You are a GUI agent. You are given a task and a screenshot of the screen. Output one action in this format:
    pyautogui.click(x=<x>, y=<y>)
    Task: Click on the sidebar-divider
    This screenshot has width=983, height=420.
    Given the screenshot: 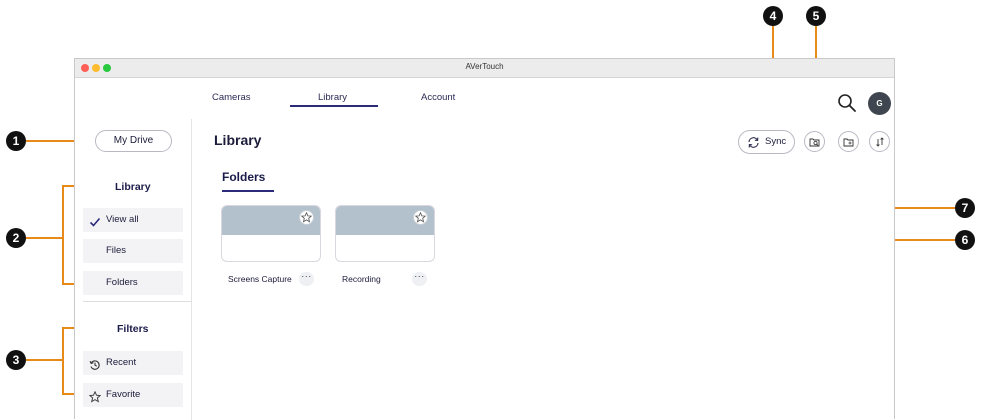 What is the action you would take?
    pyautogui.click(x=191, y=269)
    